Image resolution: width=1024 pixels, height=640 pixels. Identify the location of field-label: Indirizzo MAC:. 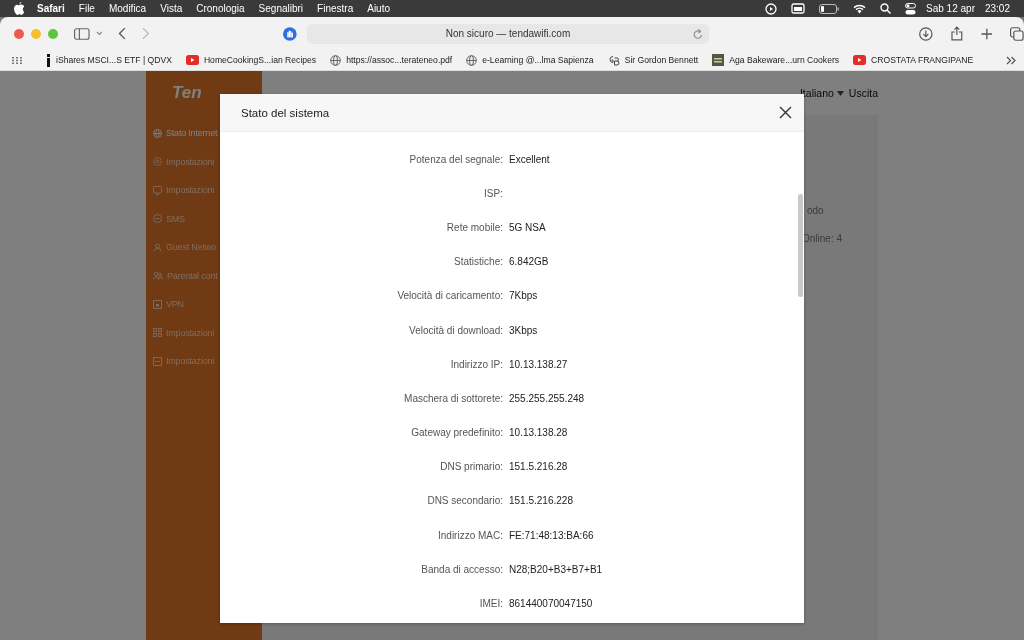
(470, 535).